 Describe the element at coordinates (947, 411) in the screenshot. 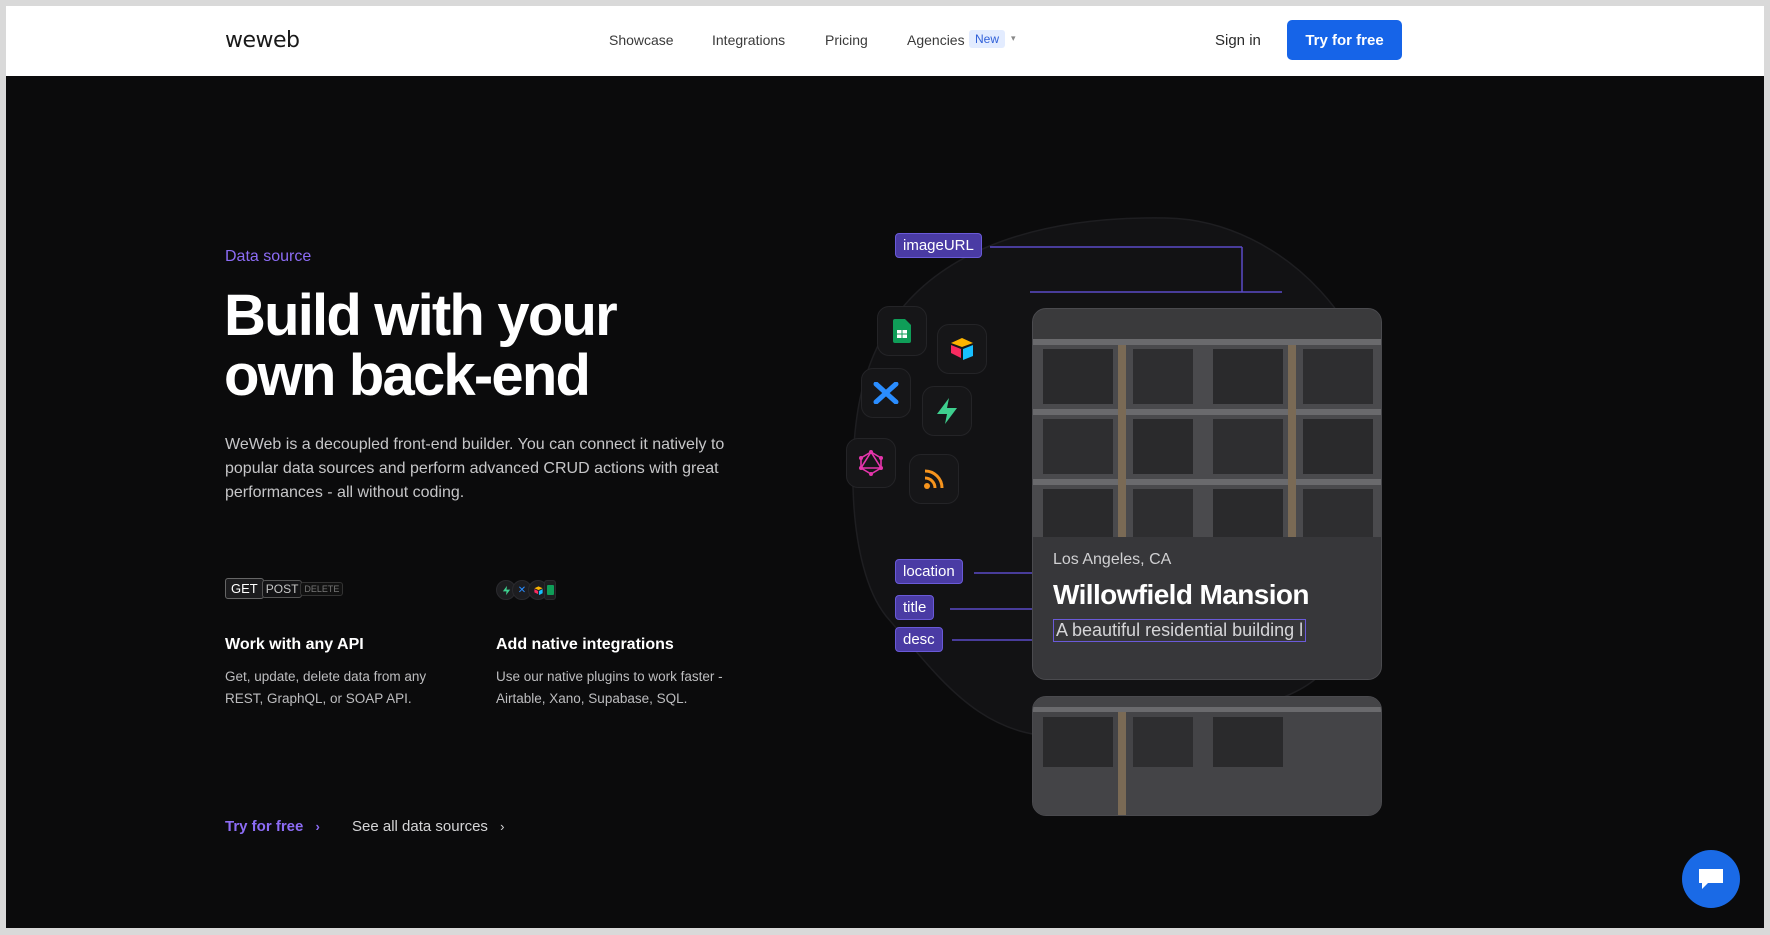

I see `supabase-icon` at that location.